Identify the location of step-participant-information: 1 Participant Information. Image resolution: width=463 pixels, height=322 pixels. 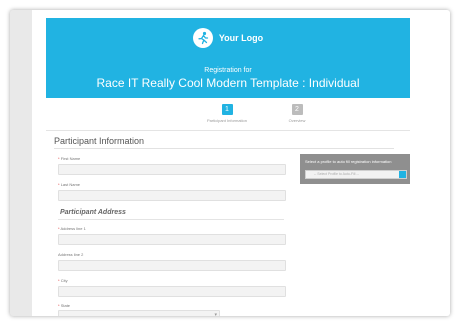
(227, 113).